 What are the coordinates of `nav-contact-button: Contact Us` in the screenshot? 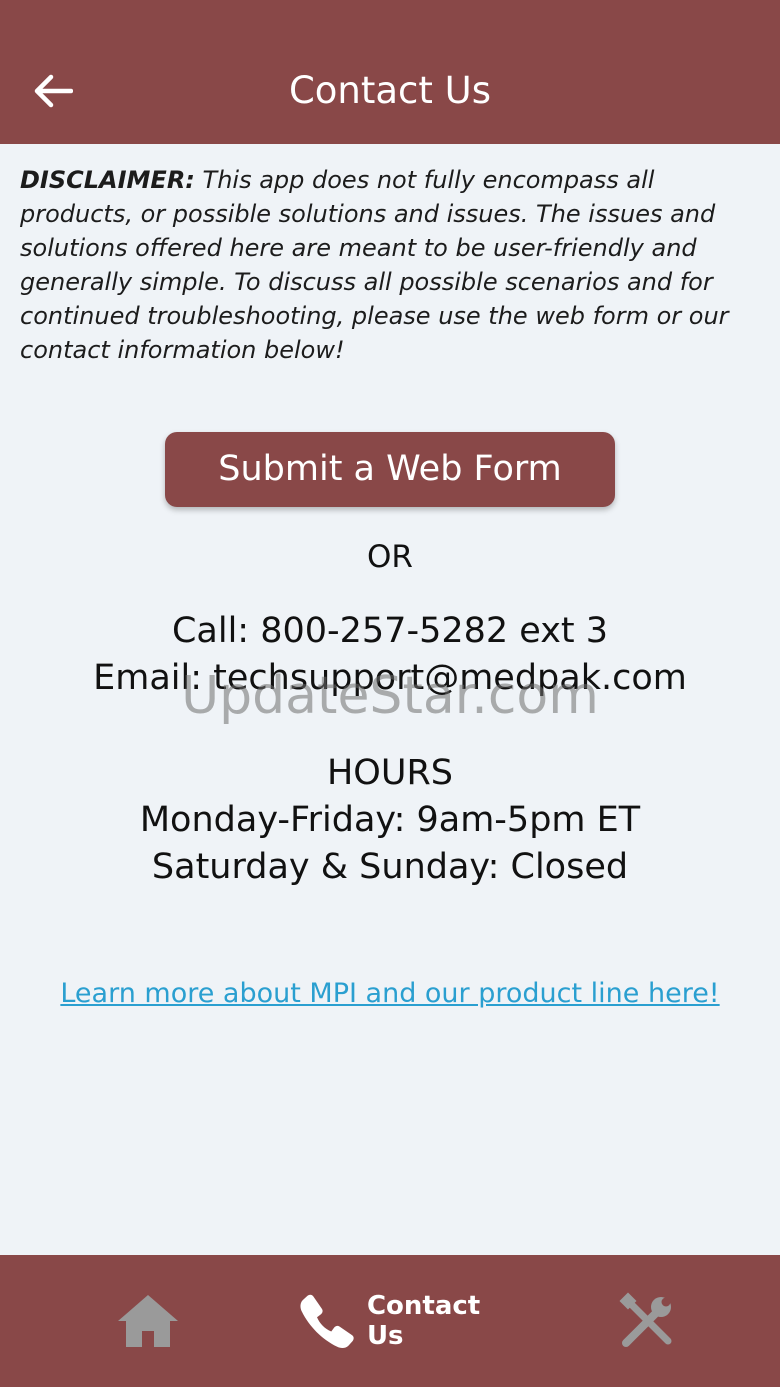 It's located at (408, 1321).